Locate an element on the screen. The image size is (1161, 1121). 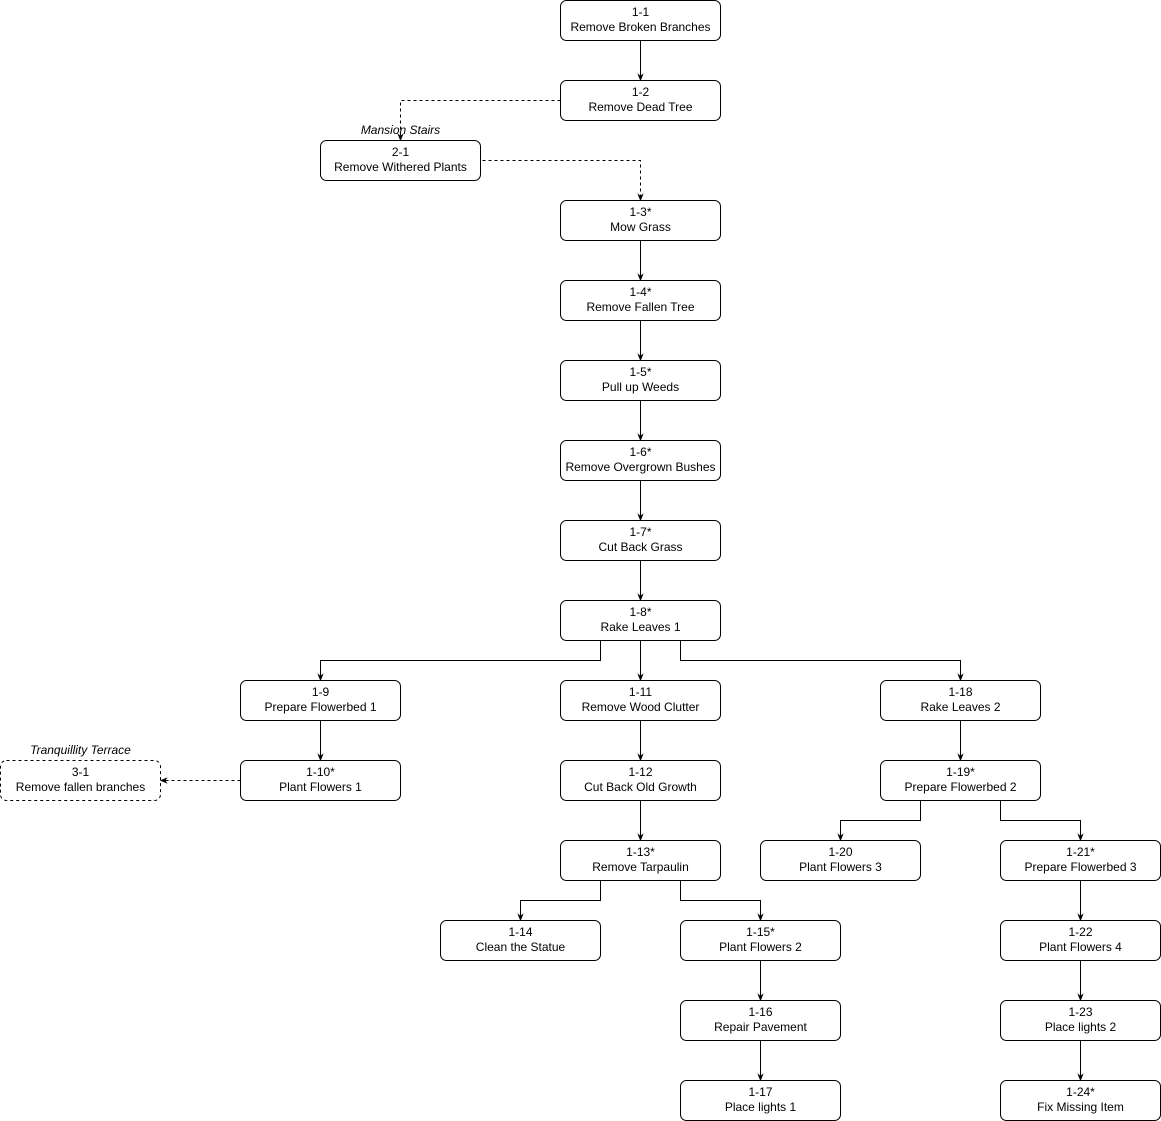
task-node-1-22: 1-22Plant Flowers 4 is located at coordinates (1080, 940).